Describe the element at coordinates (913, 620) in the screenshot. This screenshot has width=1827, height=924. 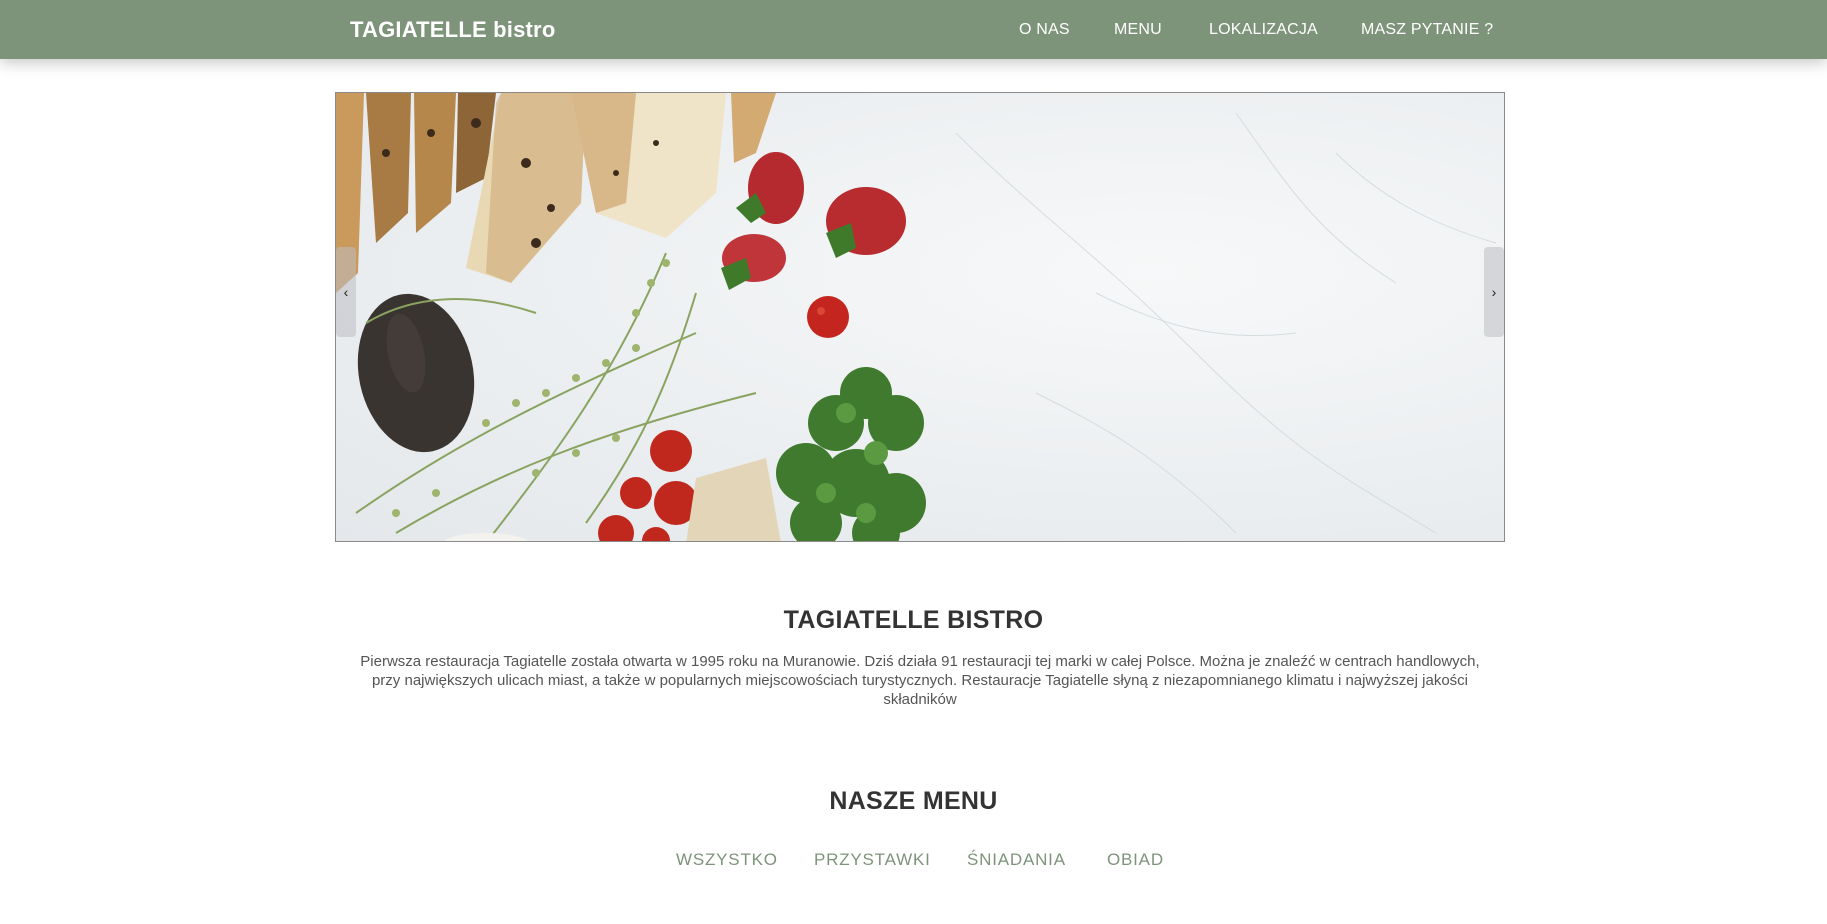
I see `about-title: TAGIATELLE BISTRO` at that location.